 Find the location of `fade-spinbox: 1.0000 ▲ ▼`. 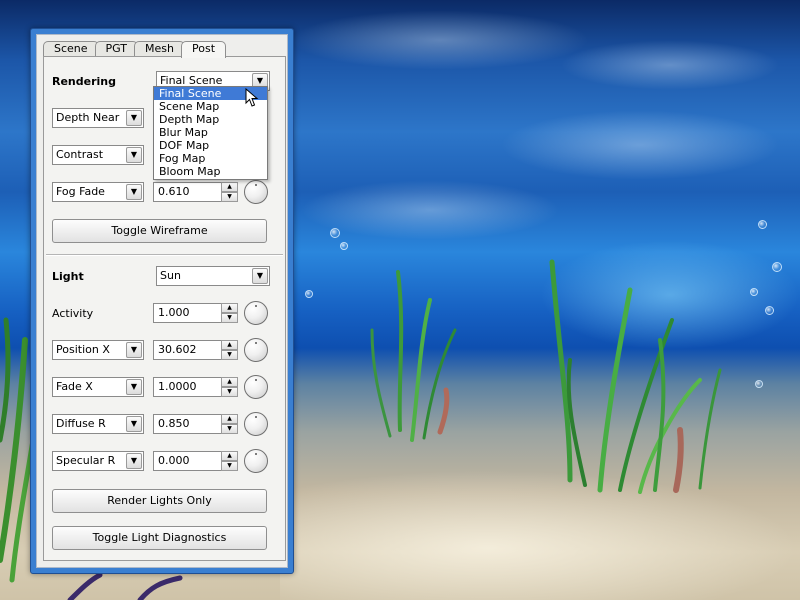

fade-spinbox: 1.0000 ▲ ▼ is located at coordinates (196, 387).